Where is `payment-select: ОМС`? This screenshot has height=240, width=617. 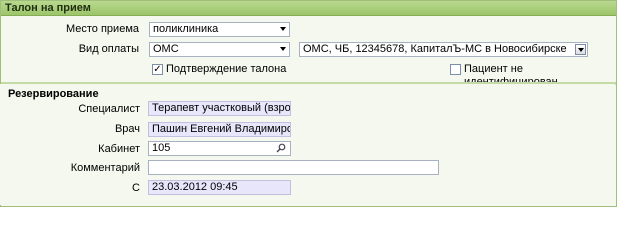 payment-select: ОМС is located at coordinates (219, 49).